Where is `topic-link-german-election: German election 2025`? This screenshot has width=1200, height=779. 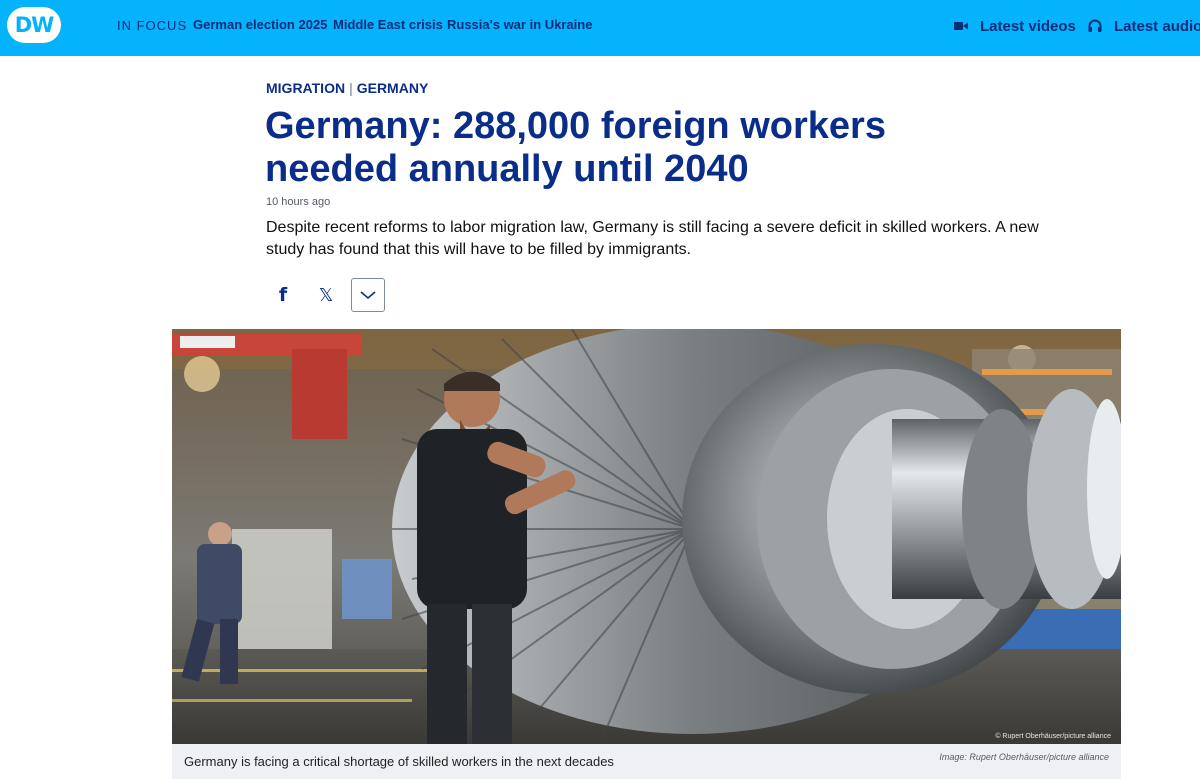
topic-link-german-election: German election 2025 is located at coordinates (260, 24).